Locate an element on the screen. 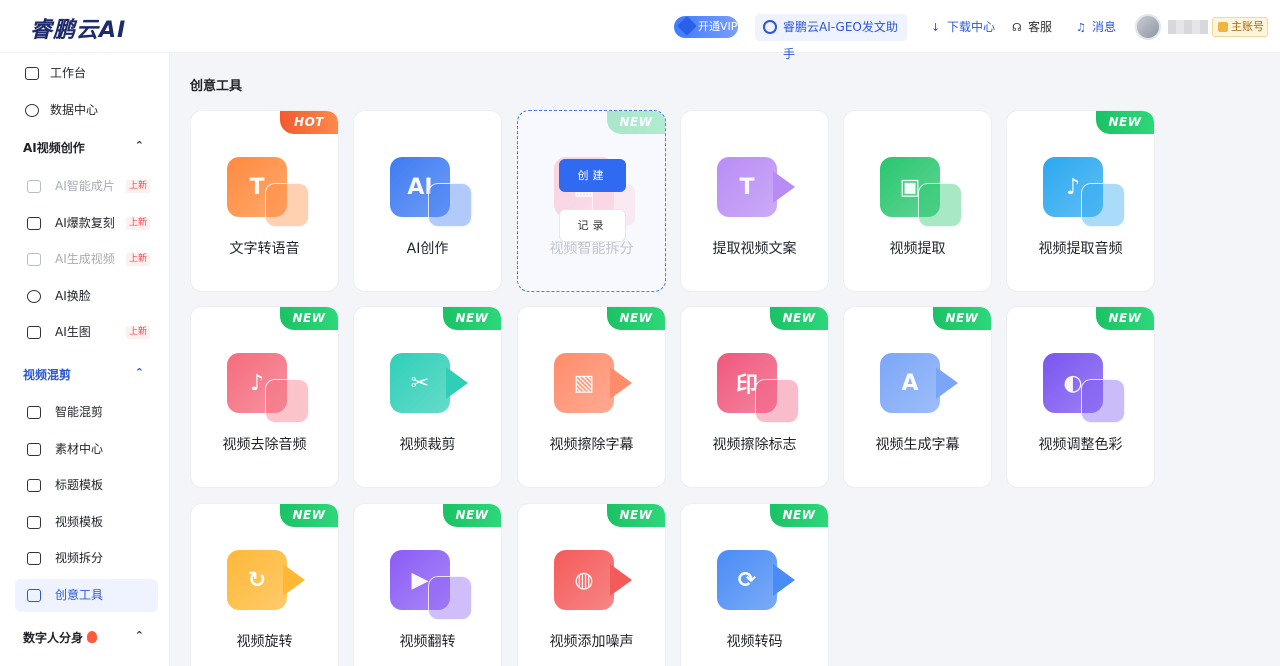 The image size is (1280, 666). geo-label: 睿鹏云AI-GEO发文助手 is located at coordinates (840, 40).